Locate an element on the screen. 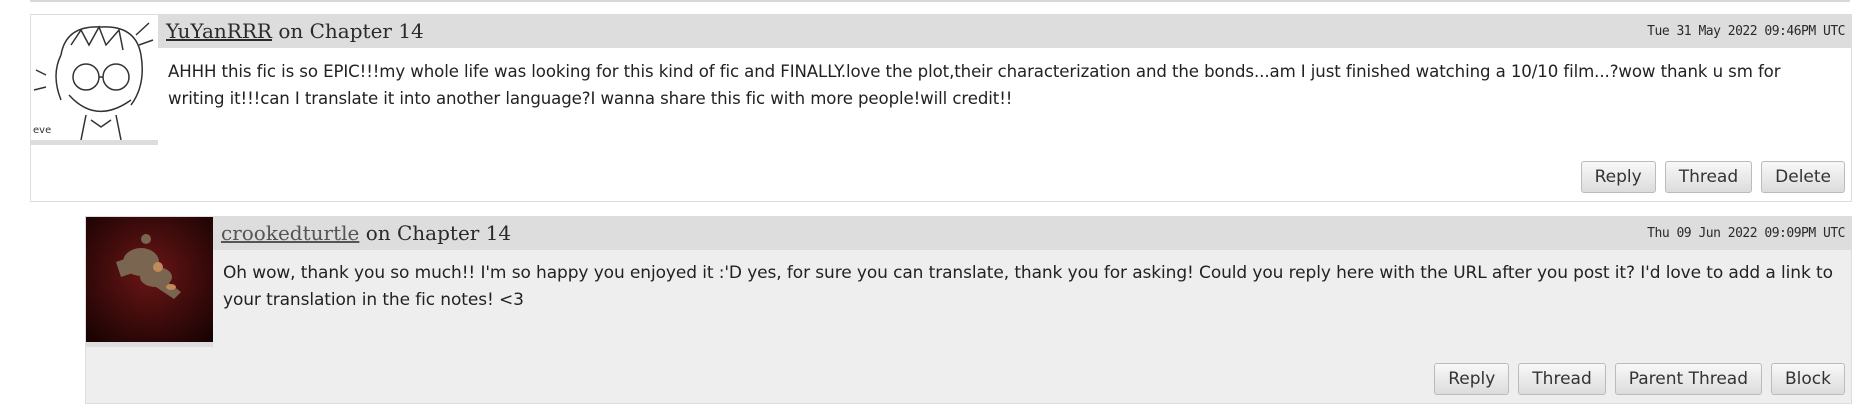 The image size is (1870, 409). avatar is located at coordinates (149, 282).